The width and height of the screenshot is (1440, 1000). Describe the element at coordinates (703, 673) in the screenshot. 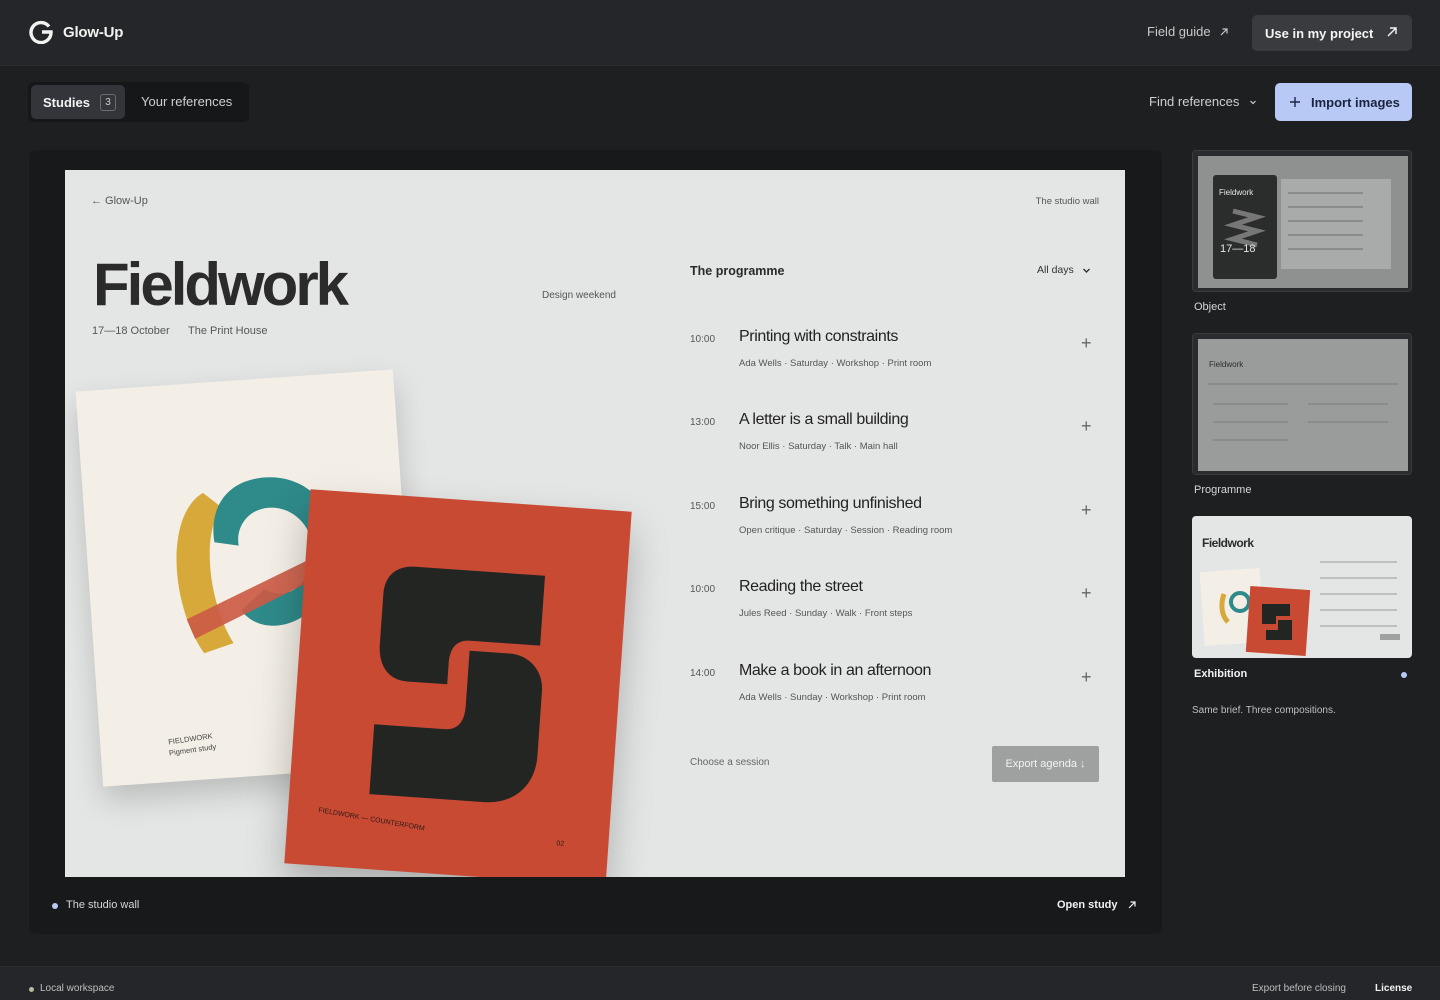

I see `session-time: 14:00` at that location.